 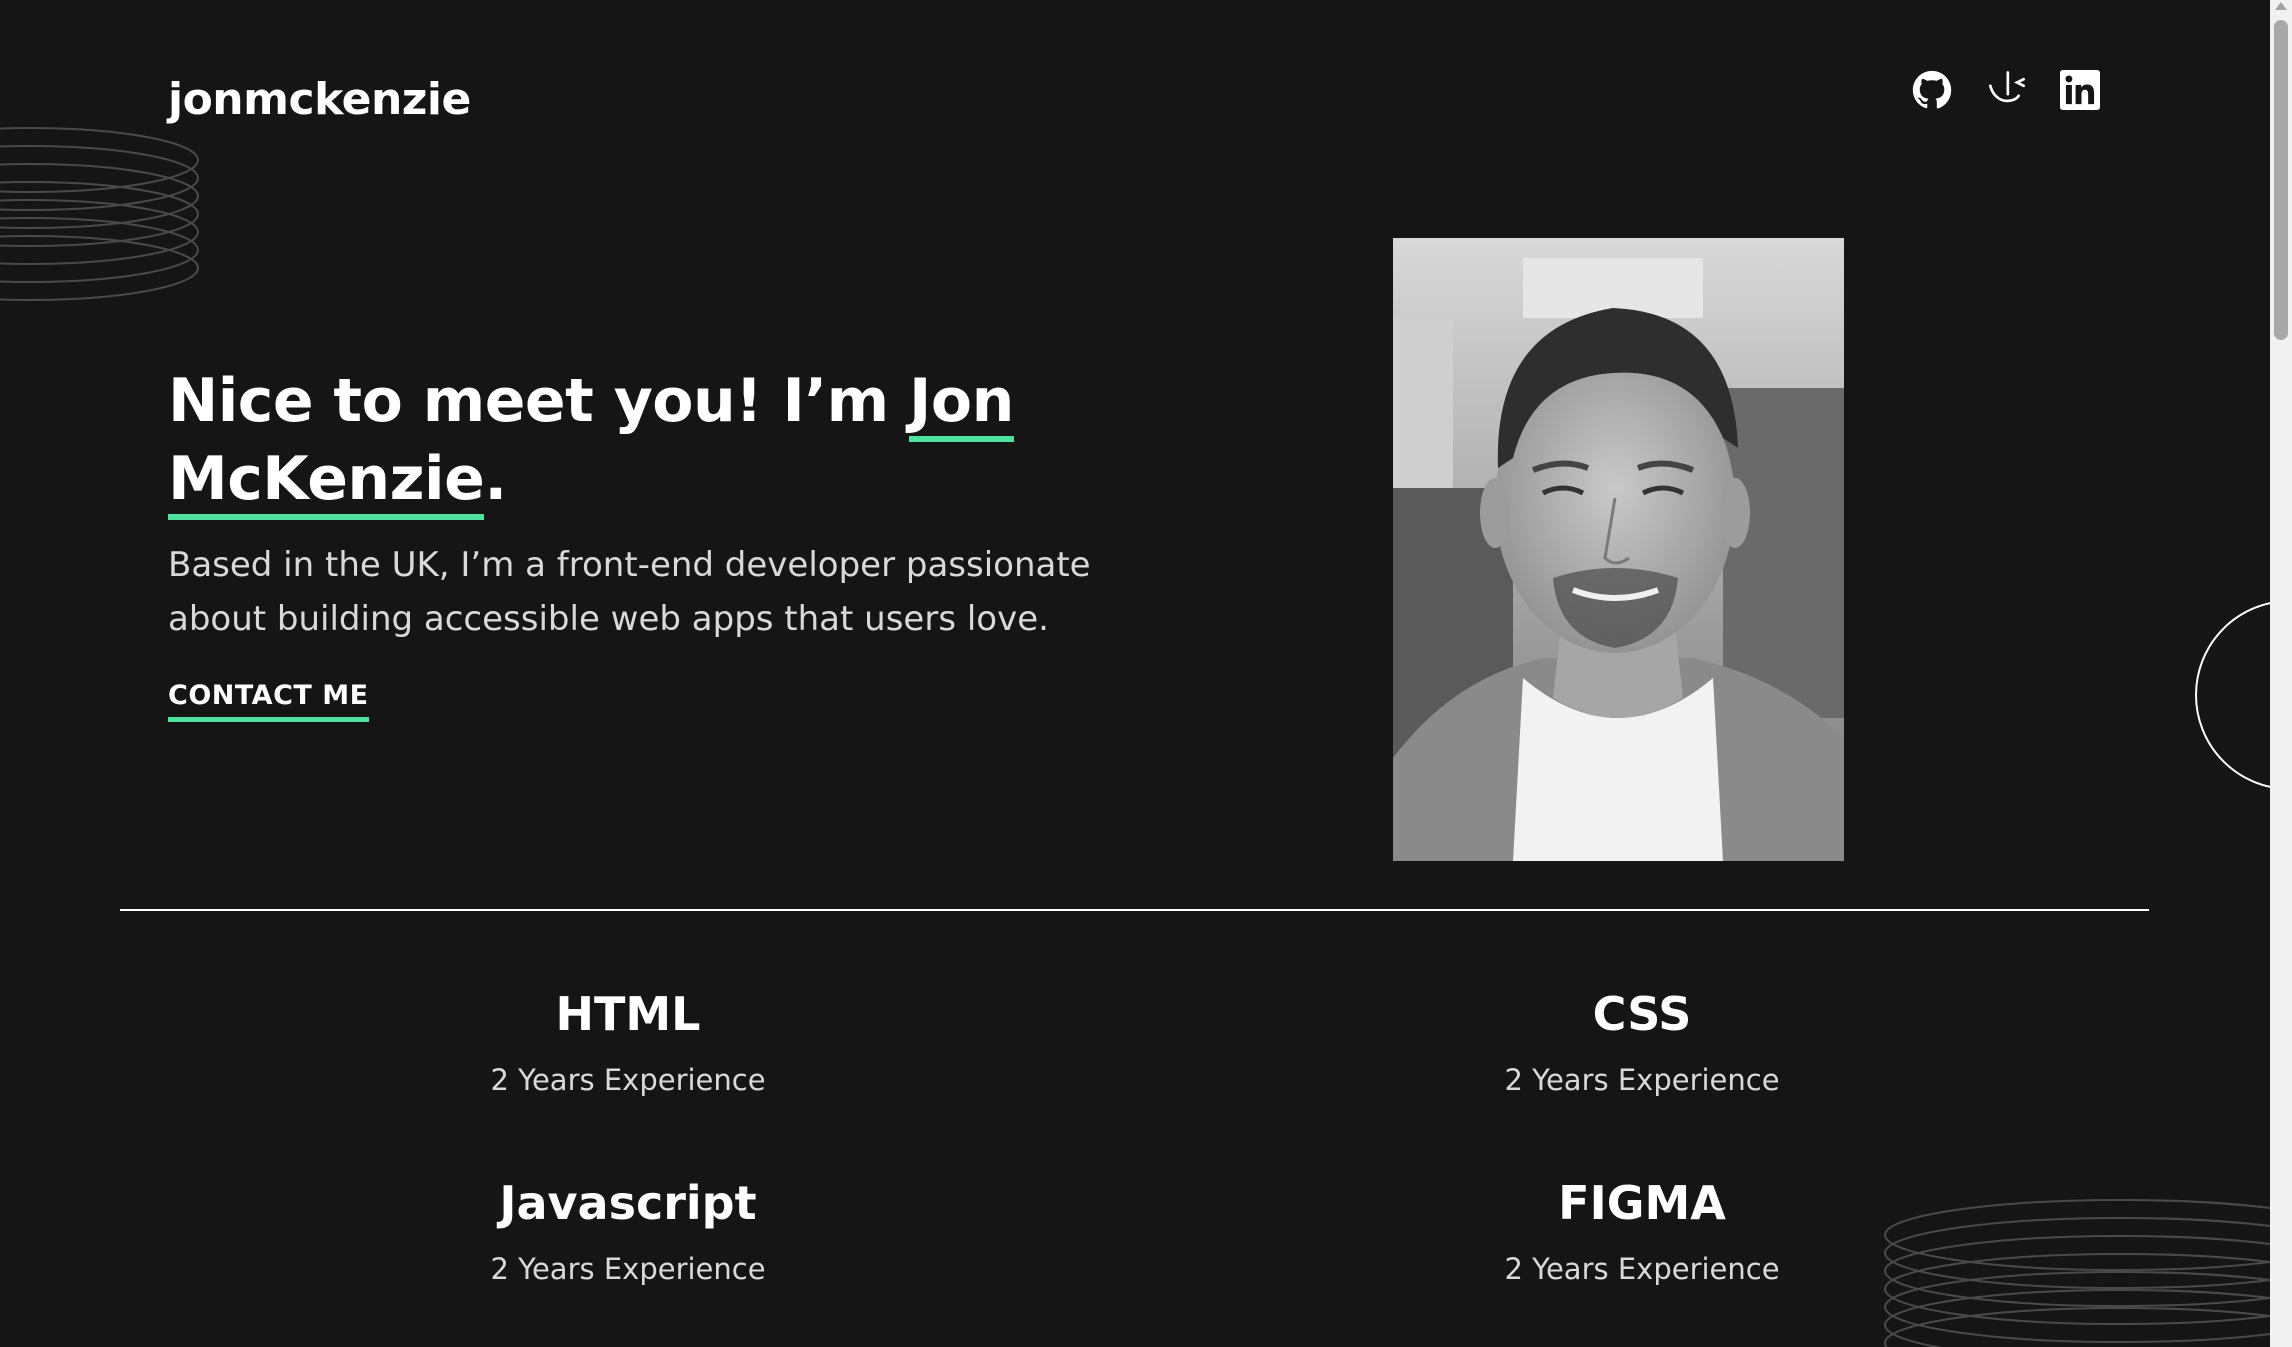 What do you see at coordinates (1642, 1203) in the screenshot?
I see `skill-name: FIGMA` at bounding box center [1642, 1203].